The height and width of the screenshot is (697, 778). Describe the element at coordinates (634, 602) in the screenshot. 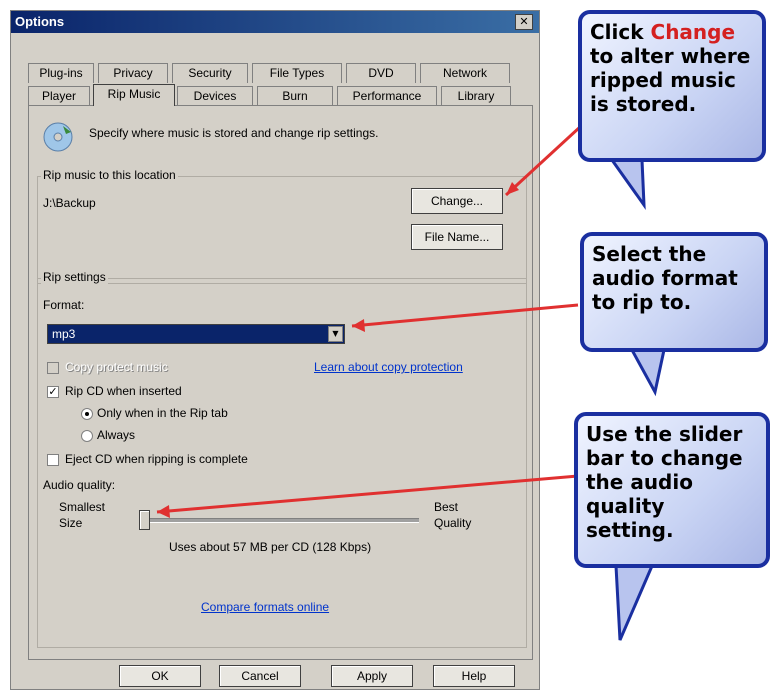

I see `slider-callout-tail` at that location.